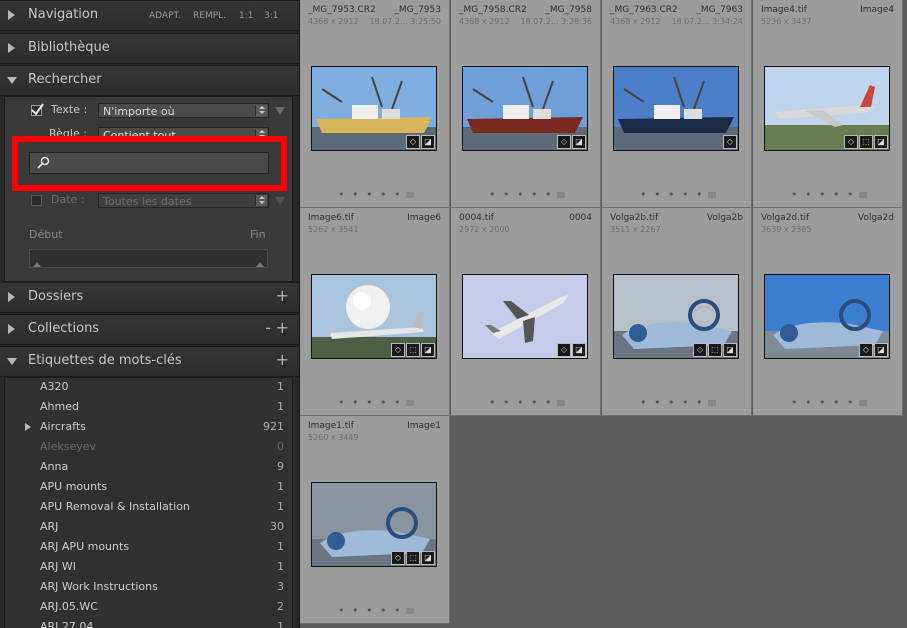  Describe the element at coordinates (148, 507) in the screenshot. I see `keyword-row: APU Removal & Installation 1` at that location.